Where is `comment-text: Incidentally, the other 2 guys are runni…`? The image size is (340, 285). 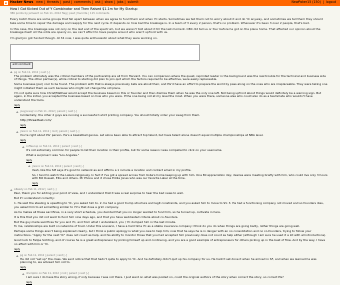
comment-text: Incidentally, the other 2 guys are runni… is located at coordinates (174, 120).